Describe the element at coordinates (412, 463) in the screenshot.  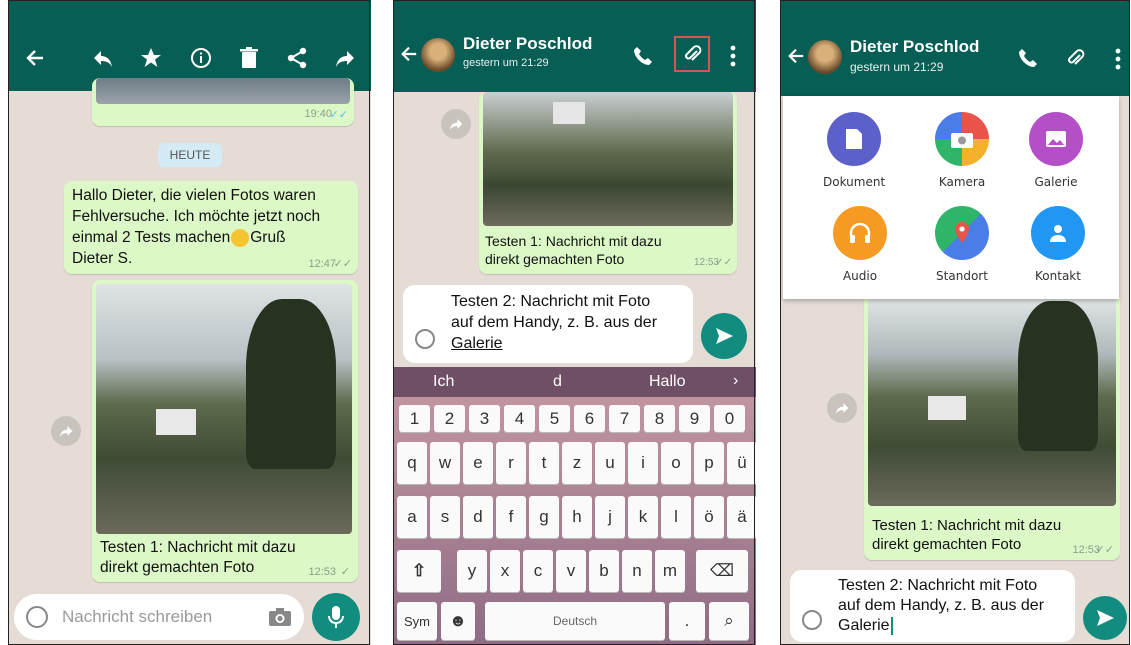
I see `key-q: q` at that location.